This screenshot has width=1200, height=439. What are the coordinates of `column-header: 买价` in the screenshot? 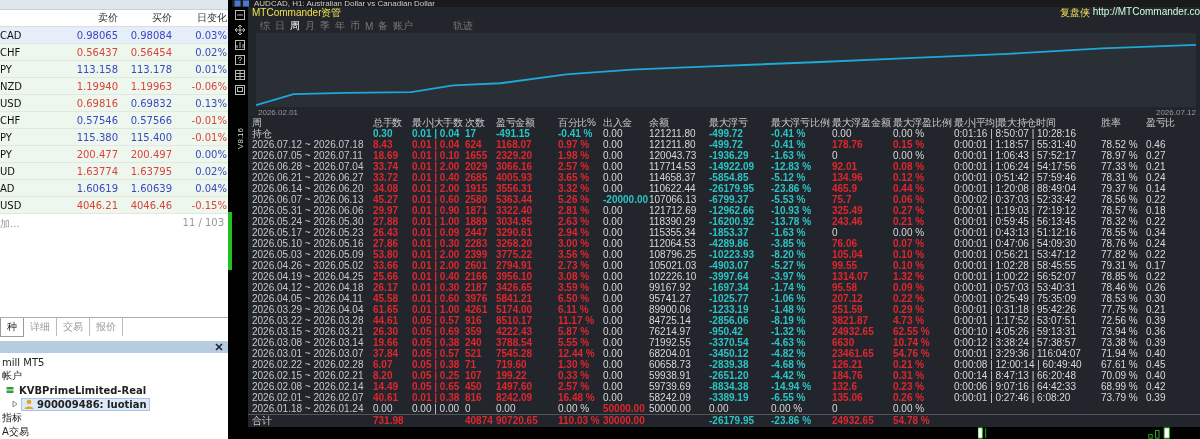 It's located at (148, 18).